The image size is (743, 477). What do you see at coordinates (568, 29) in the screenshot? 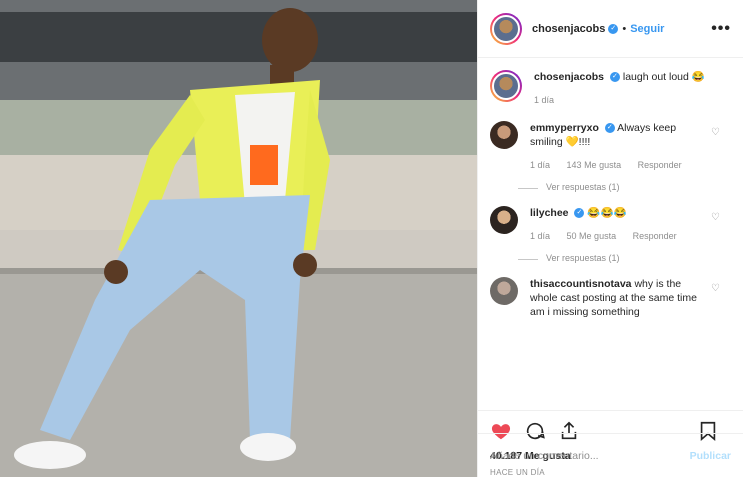
I see `header-username: chosenjacobs` at bounding box center [568, 29].